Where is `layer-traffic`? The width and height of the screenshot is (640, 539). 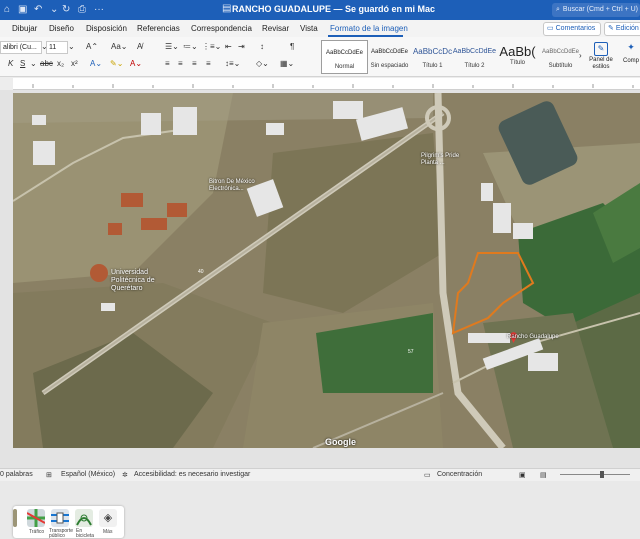 layer-traffic is located at coordinates (36, 518).